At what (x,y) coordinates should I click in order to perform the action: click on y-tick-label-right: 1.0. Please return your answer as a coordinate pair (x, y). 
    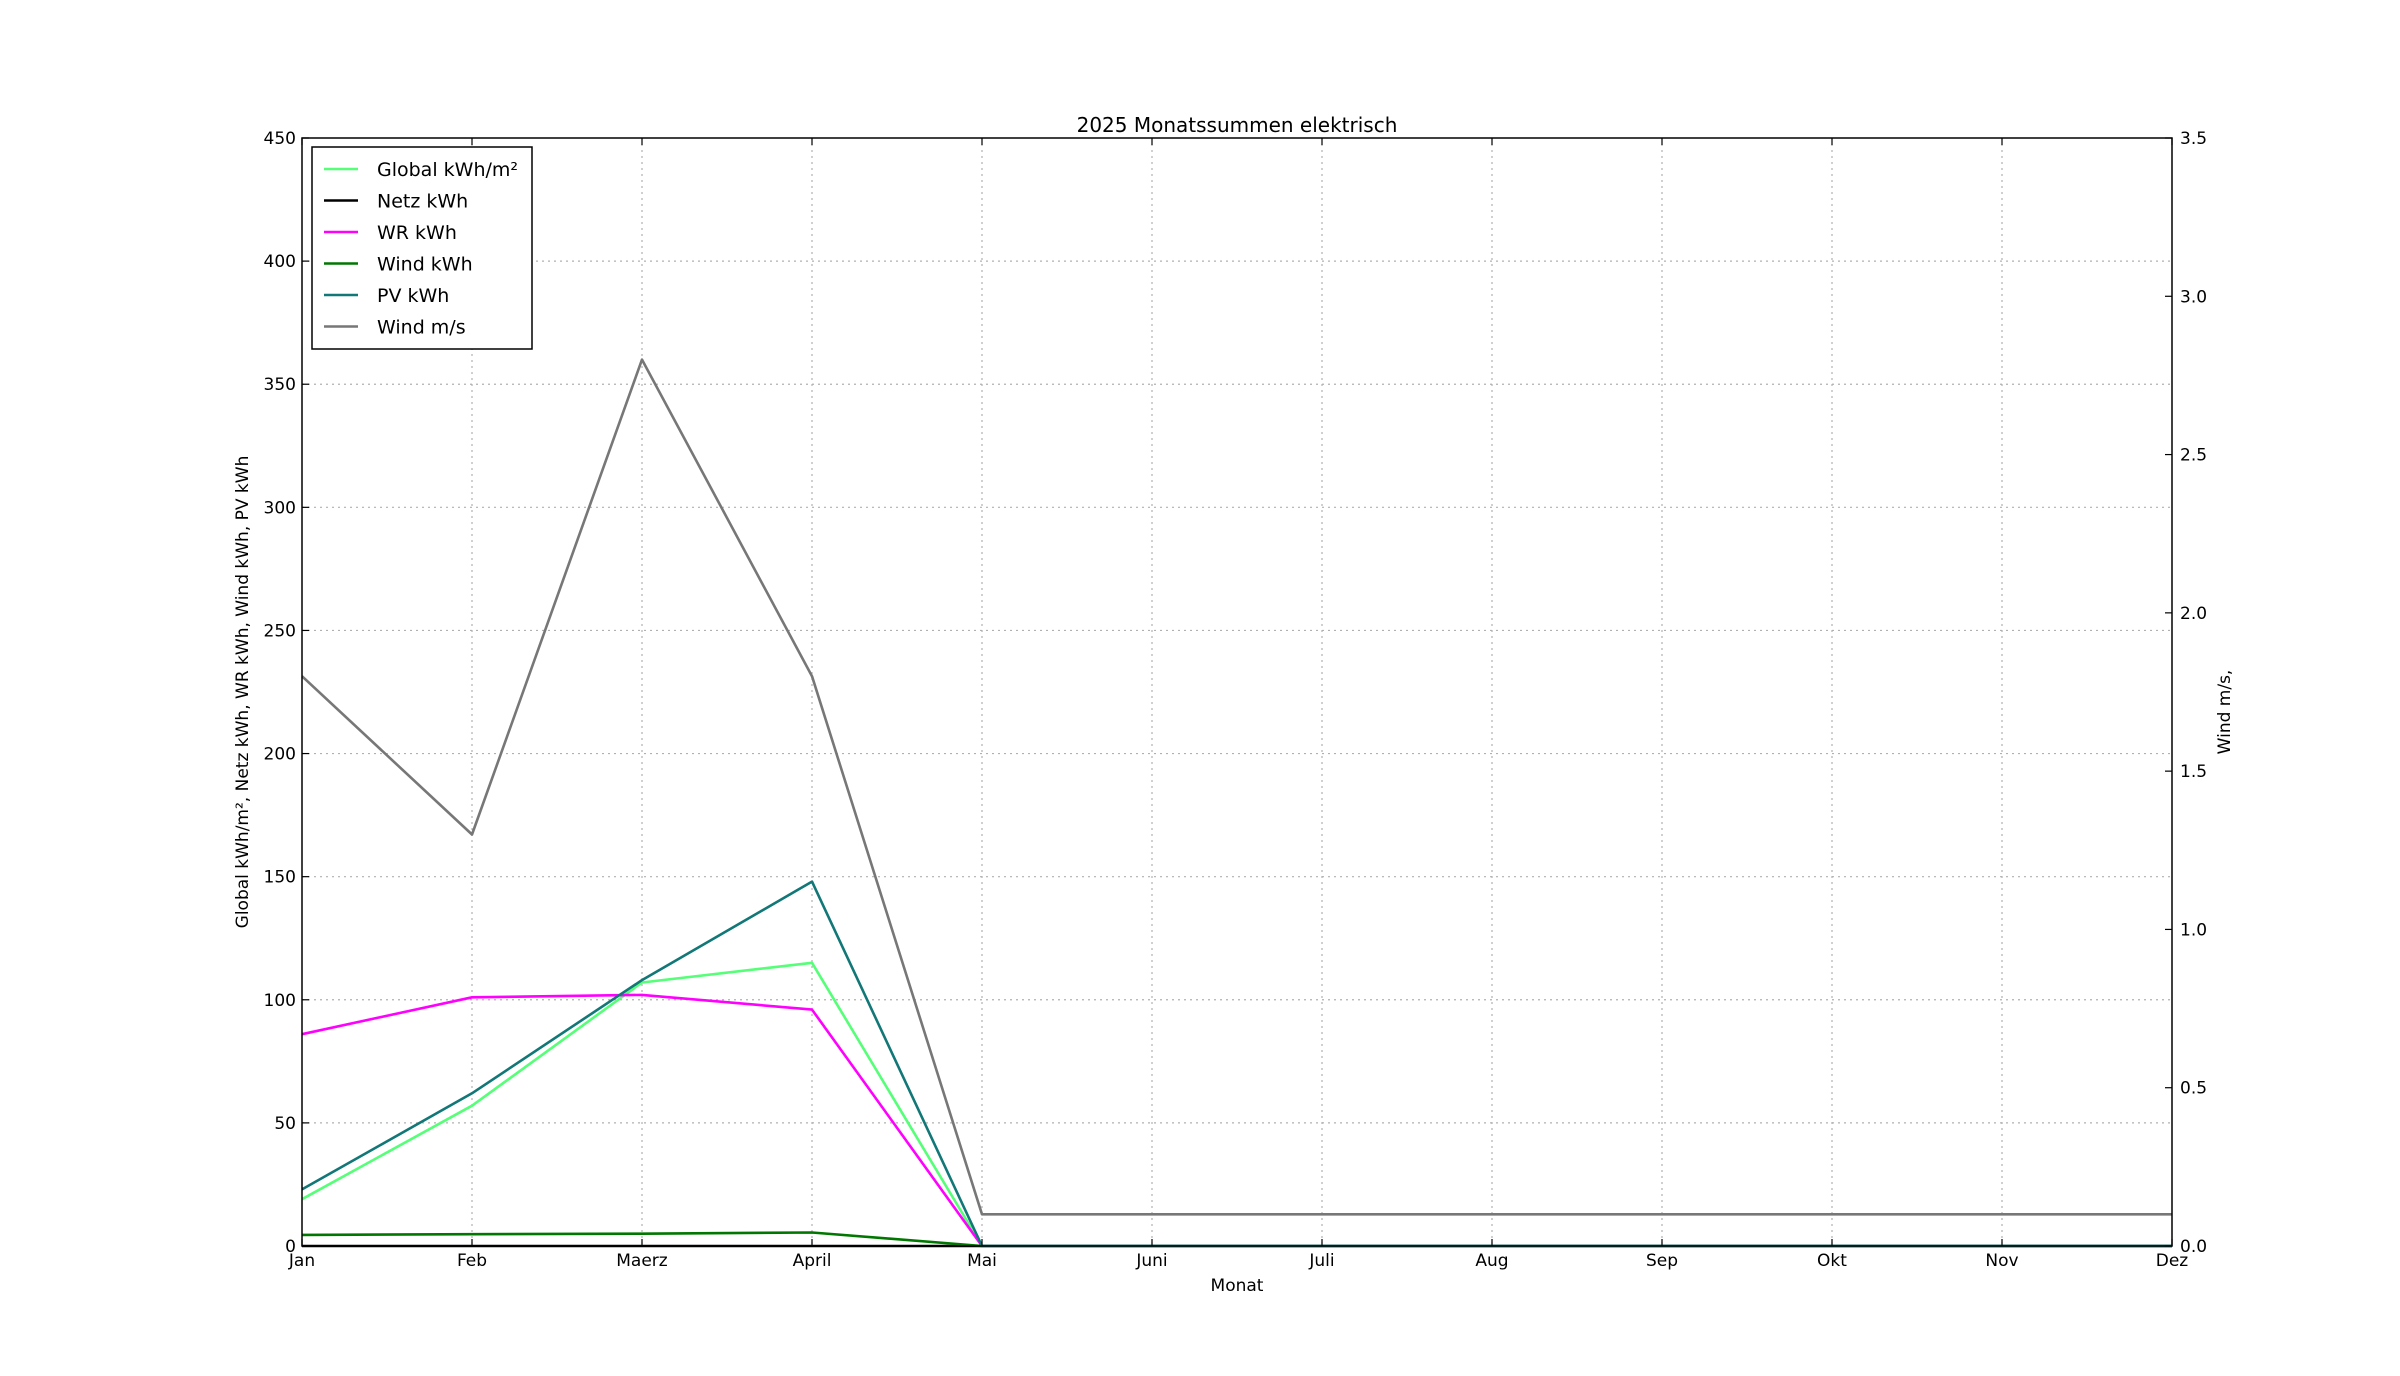
    Looking at the image, I should click on (2193, 930).